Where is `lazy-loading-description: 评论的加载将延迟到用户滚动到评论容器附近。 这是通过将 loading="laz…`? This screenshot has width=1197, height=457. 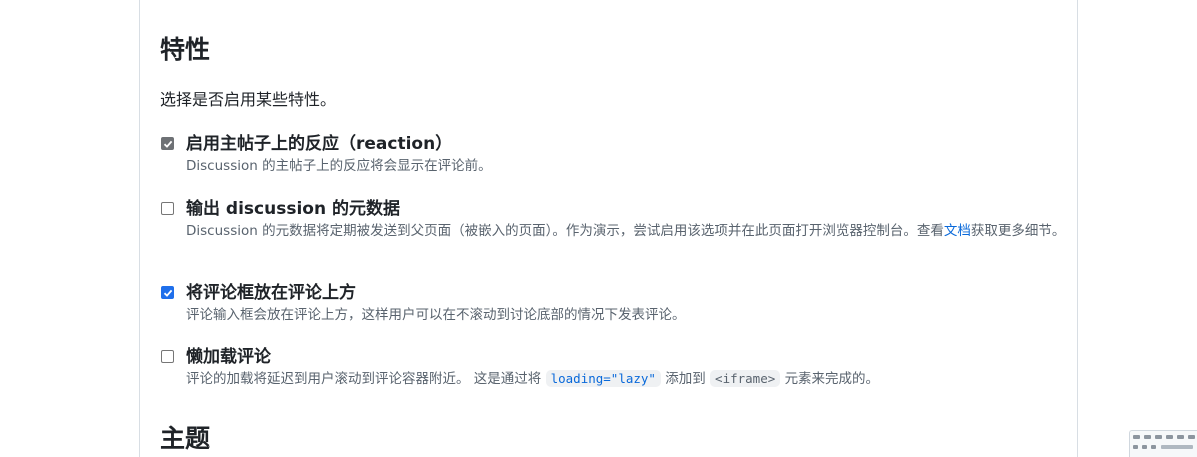
lazy-loading-description: 评论的加载将延迟到用户滚动到评论容器附近。 这是通过将 loading="laz… is located at coordinates (626, 379).